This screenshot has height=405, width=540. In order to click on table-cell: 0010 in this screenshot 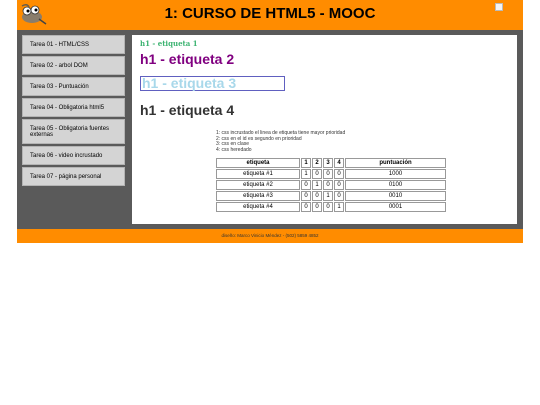, I will do `click(395, 196)`.